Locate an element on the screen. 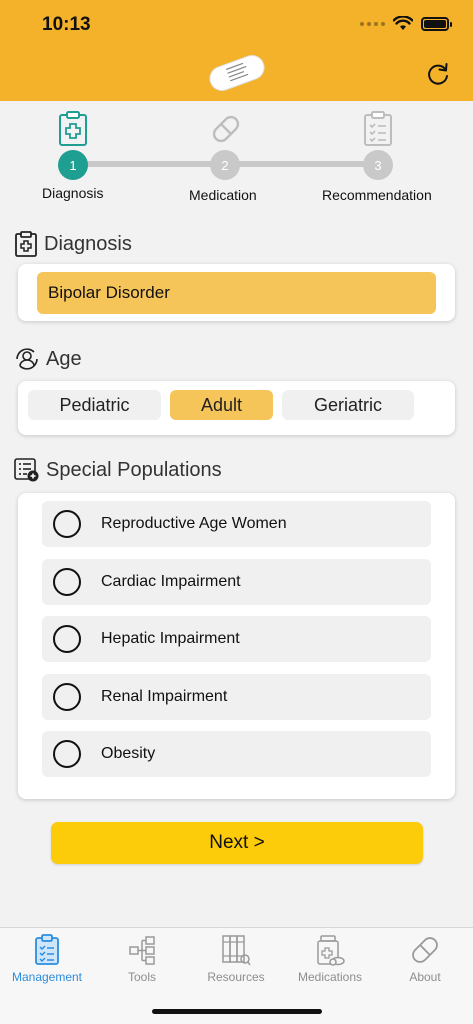 This screenshot has width=473, height=1024. diagnosis-section-title: Diagnosis is located at coordinates (73, 244).